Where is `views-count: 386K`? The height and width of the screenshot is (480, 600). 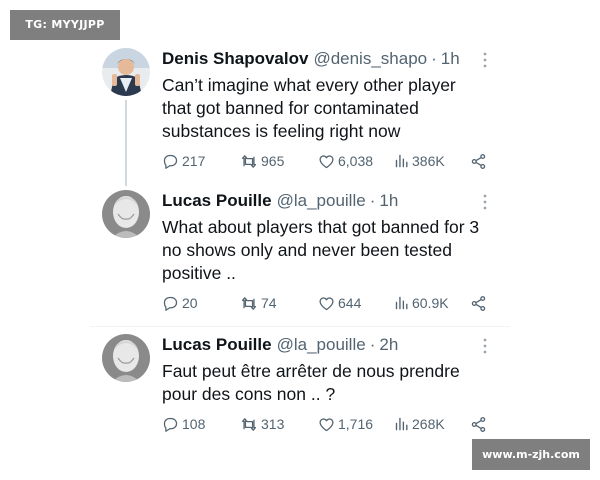 views-count: 386K is located at coordinates (428, 161).